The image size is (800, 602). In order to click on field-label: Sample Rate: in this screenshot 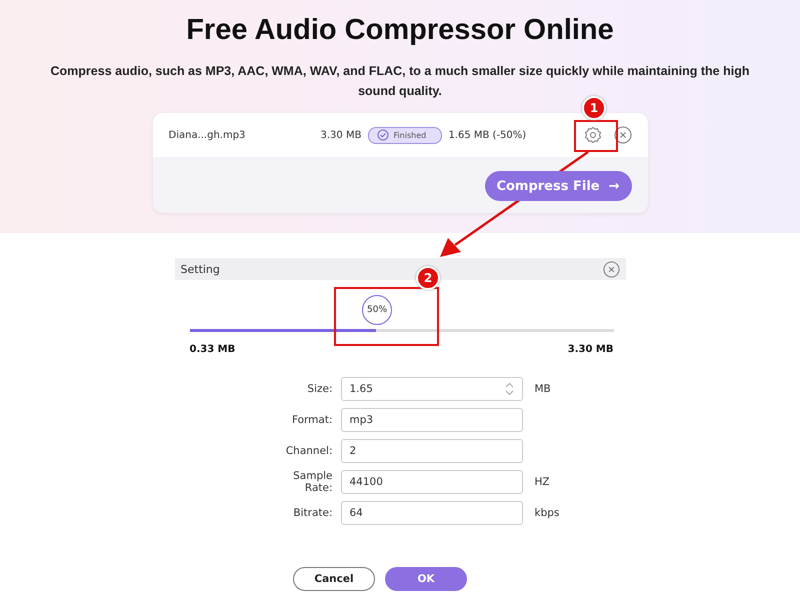, I will do `click(312, 482)`.